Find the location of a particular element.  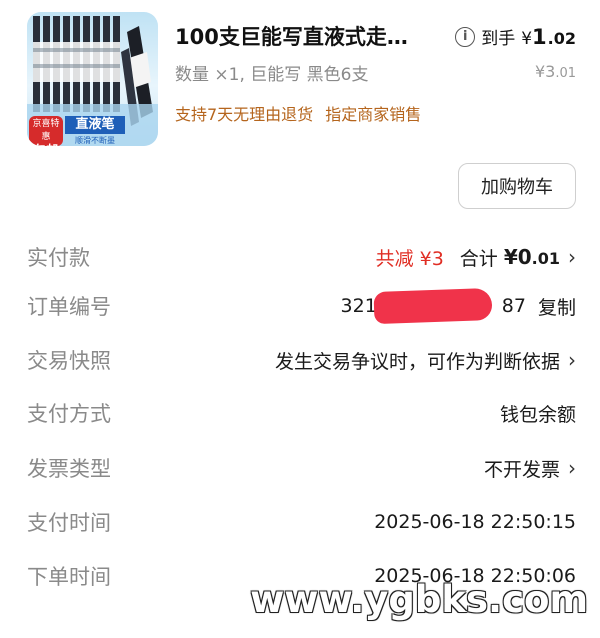

invoice-value: 不开发票 › is located at coordinates (530, 468).